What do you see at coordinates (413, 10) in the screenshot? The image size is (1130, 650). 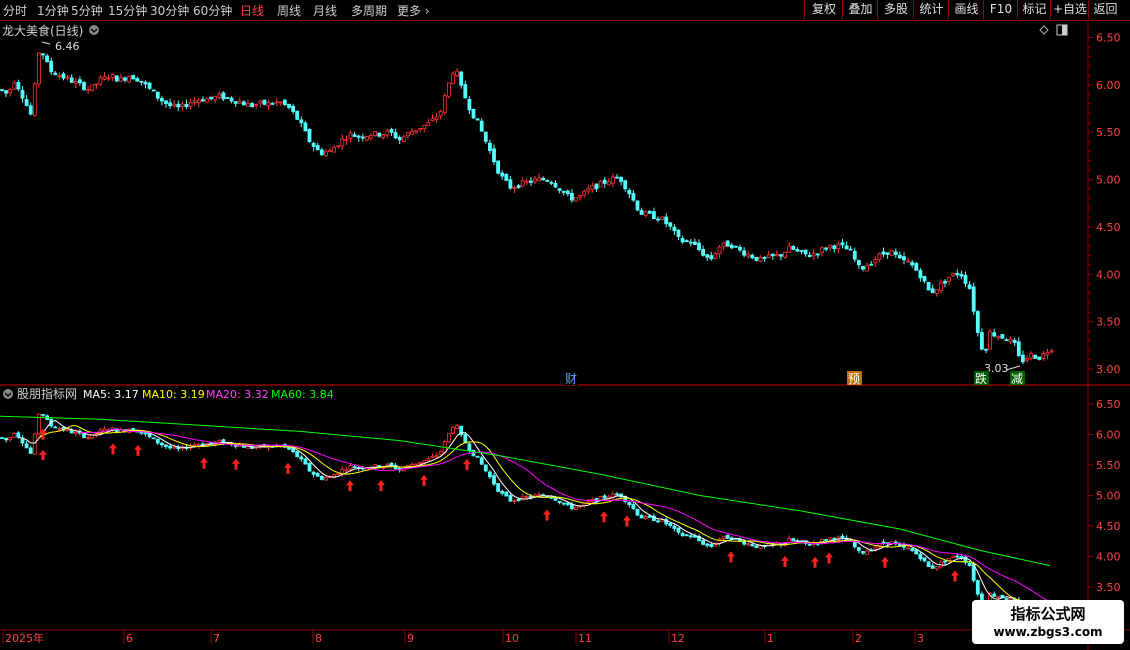 I see `period-tab-more: 更多 ›` at bounding box center [413, 10].